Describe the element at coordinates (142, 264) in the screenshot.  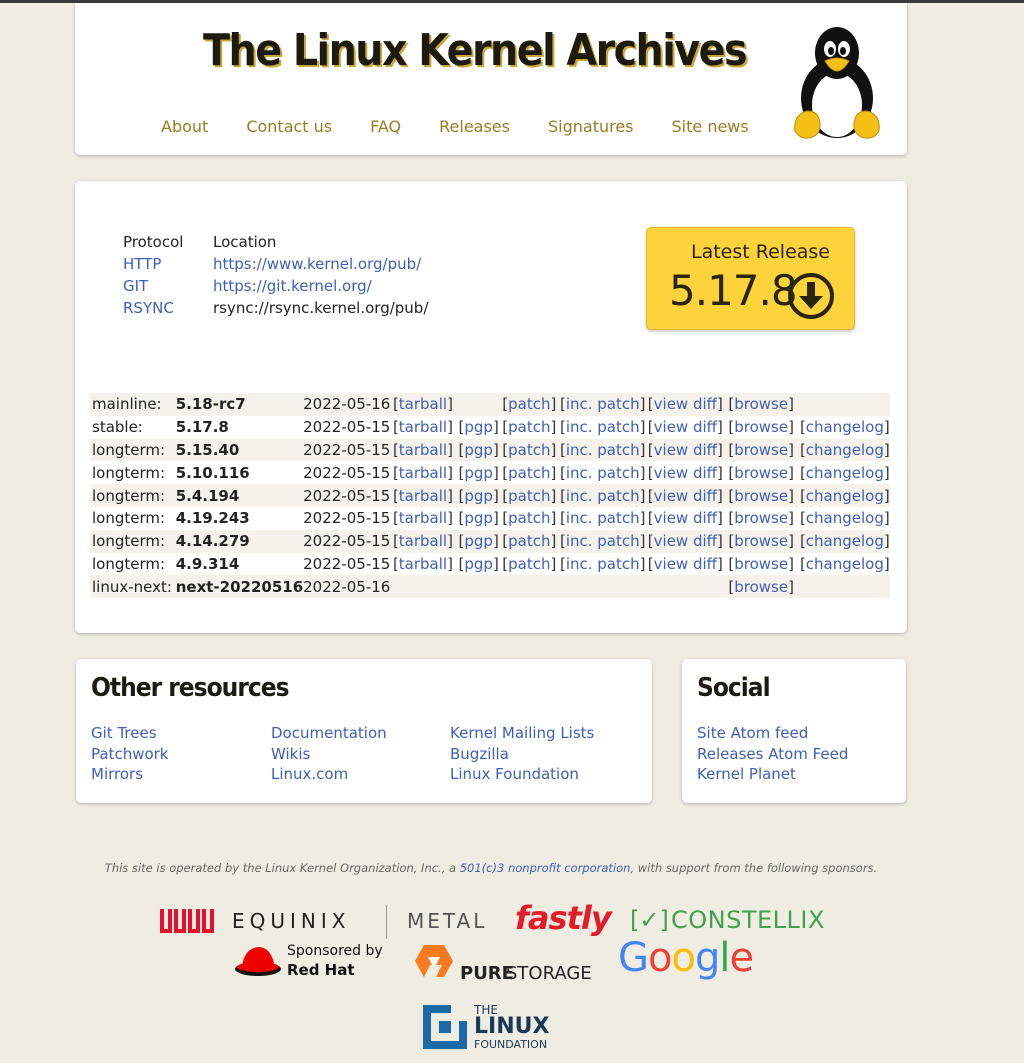
I see `protocol-http-link: HTTP` at that location.